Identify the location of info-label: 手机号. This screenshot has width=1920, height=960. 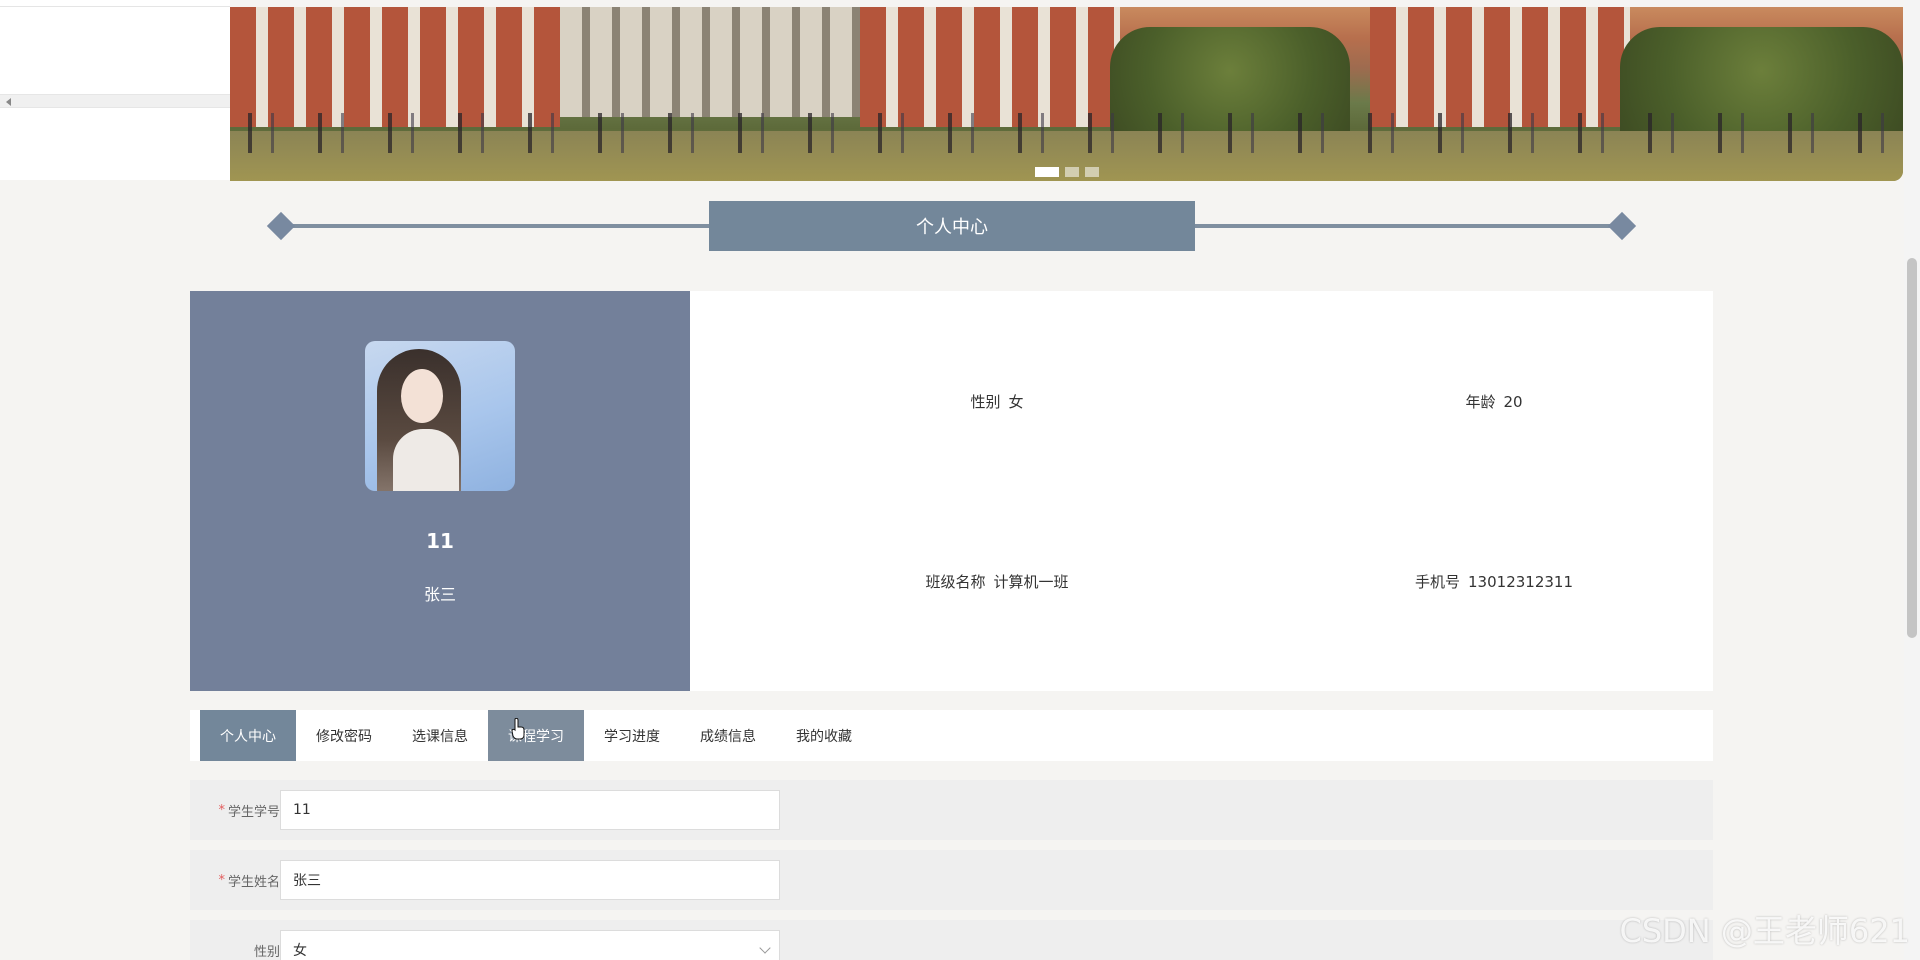
(1438, 582).